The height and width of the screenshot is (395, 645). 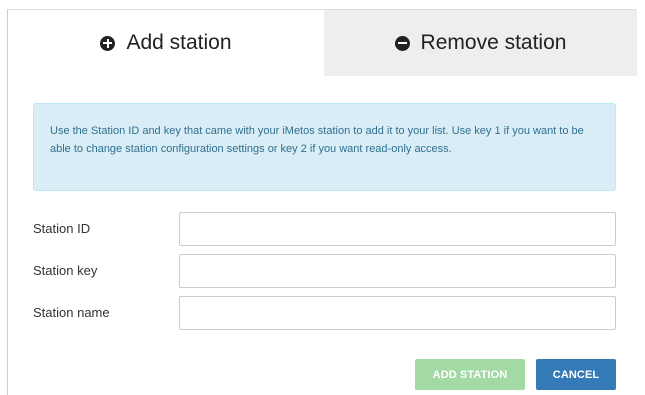 What do you see at coordinates (65, 270) in the screenshot?
I see `station-key-label: Station key` at bounding box center [65, 270].